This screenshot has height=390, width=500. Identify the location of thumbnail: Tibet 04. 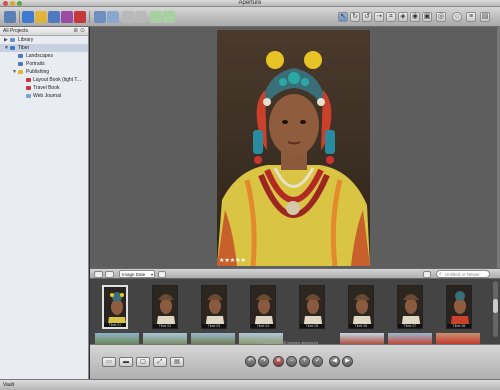
(263, 307).